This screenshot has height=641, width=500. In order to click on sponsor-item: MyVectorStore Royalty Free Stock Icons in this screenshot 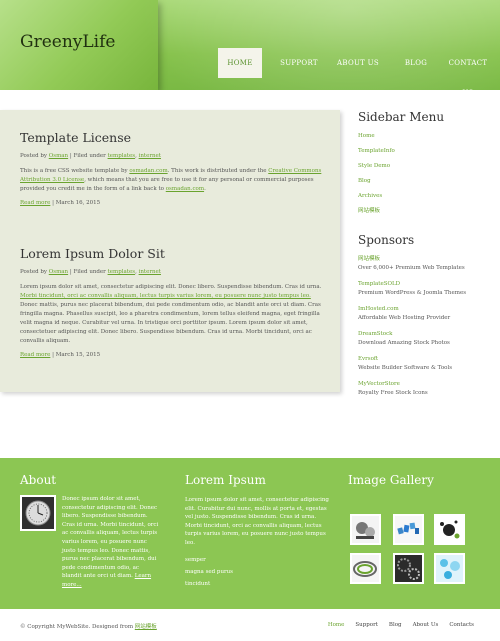, I will do `click(423, 391)`.